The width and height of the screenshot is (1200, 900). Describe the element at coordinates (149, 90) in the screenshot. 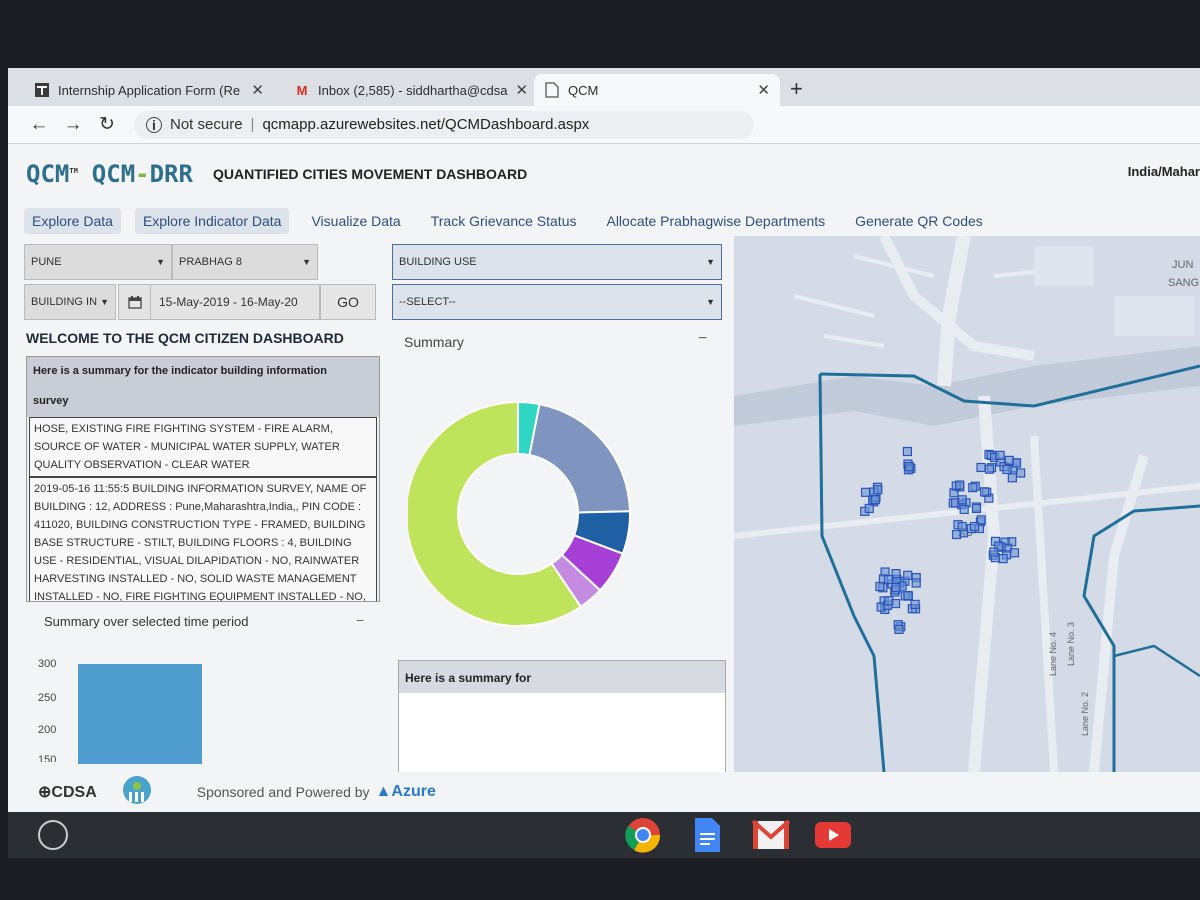

I see `tab-internship-form: Internship Application Form (Re ✕` at that location.